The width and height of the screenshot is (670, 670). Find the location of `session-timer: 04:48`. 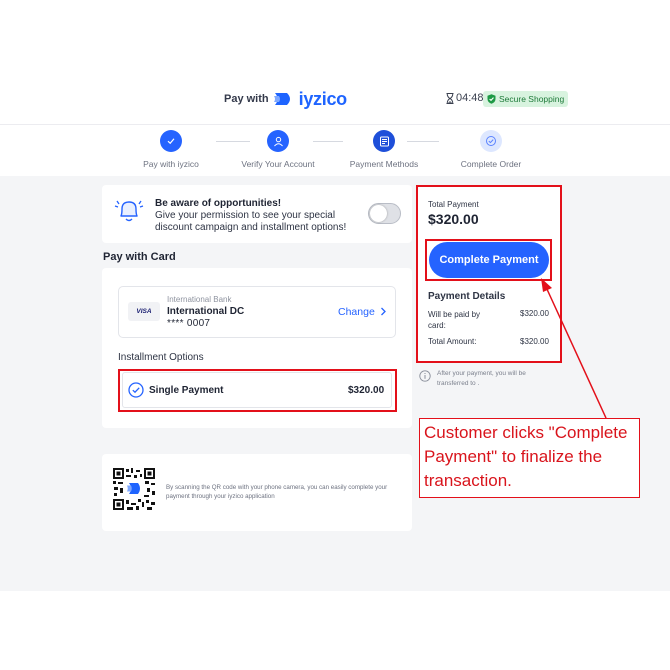

session-timer: 04:48 is located at coordinates (465, 98).